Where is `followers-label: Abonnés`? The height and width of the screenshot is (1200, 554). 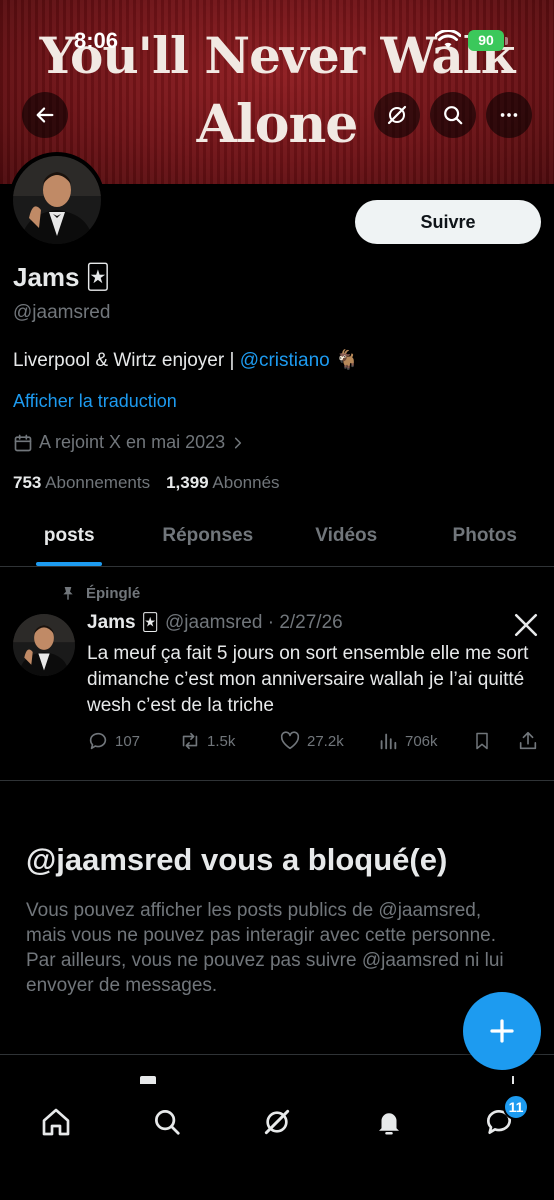
followers-label: Abonnés is located at coordinates (246, 482).